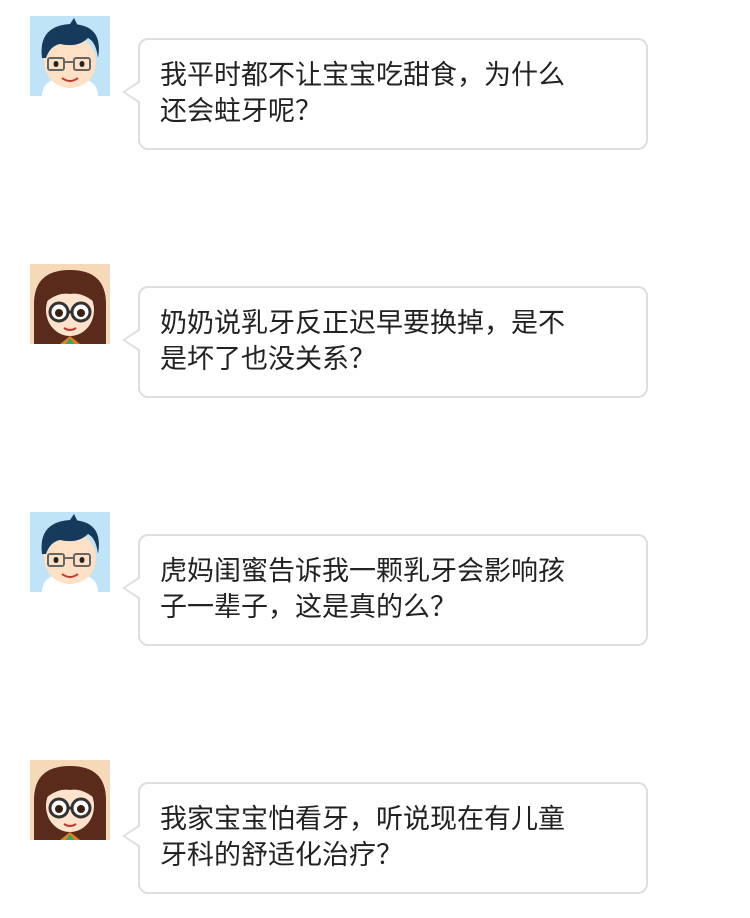  Describe the element at coordinates (385, 838) in the screenshot. I see `message-bubble: 我家宝宝怕看牙，听说现在有儿童 牙科的舒适化治疗？` at that location.